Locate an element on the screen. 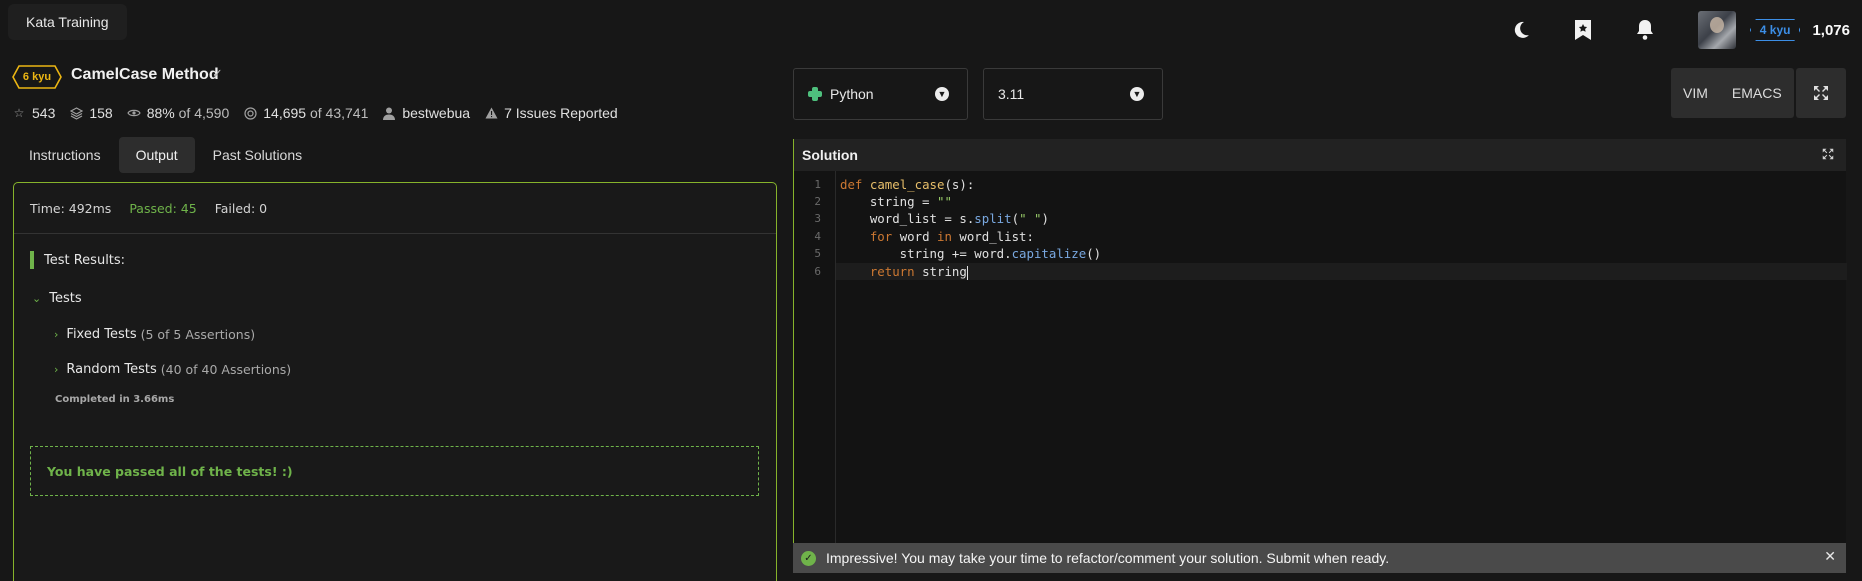 This screenshot has width=1862, height=581. tab-instructions: Instructions is located at coordinates (65, 155).